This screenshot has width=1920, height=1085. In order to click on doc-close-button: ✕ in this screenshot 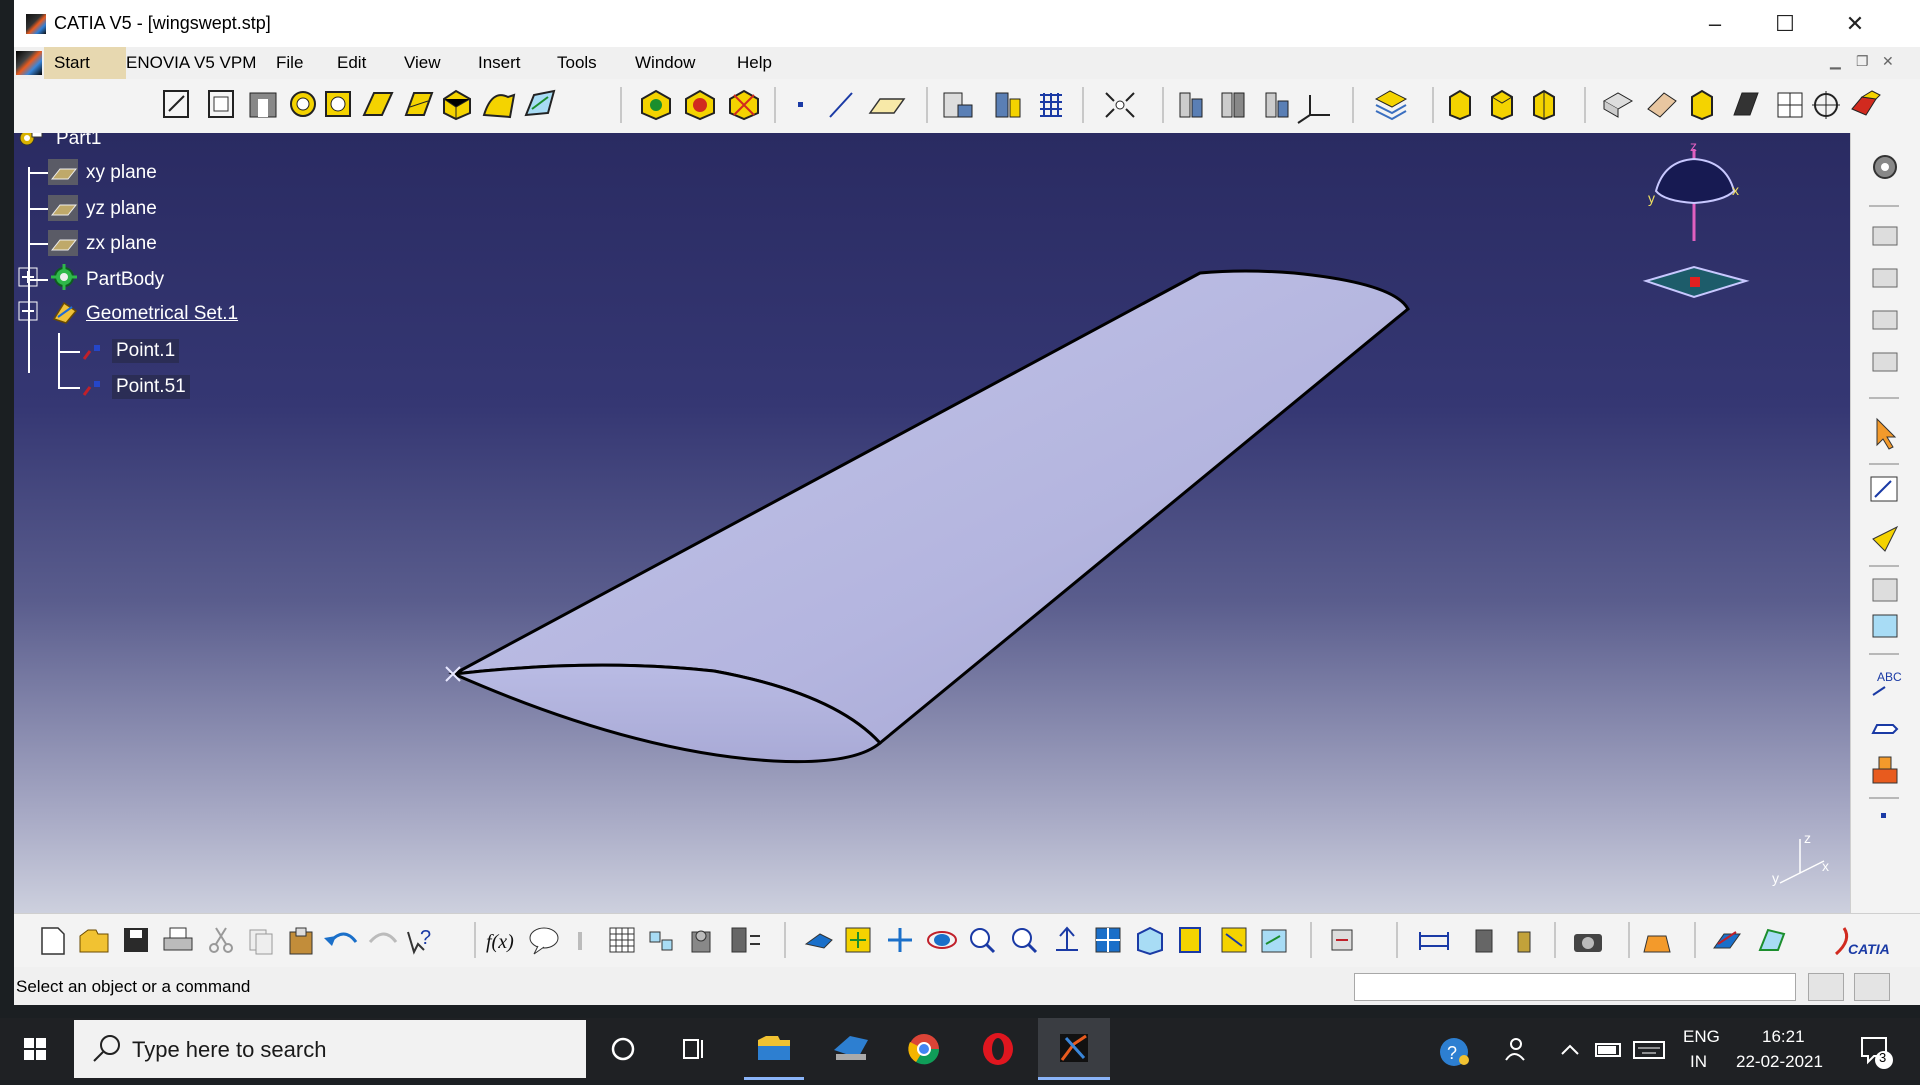, I will do `click(1888, 61)`.